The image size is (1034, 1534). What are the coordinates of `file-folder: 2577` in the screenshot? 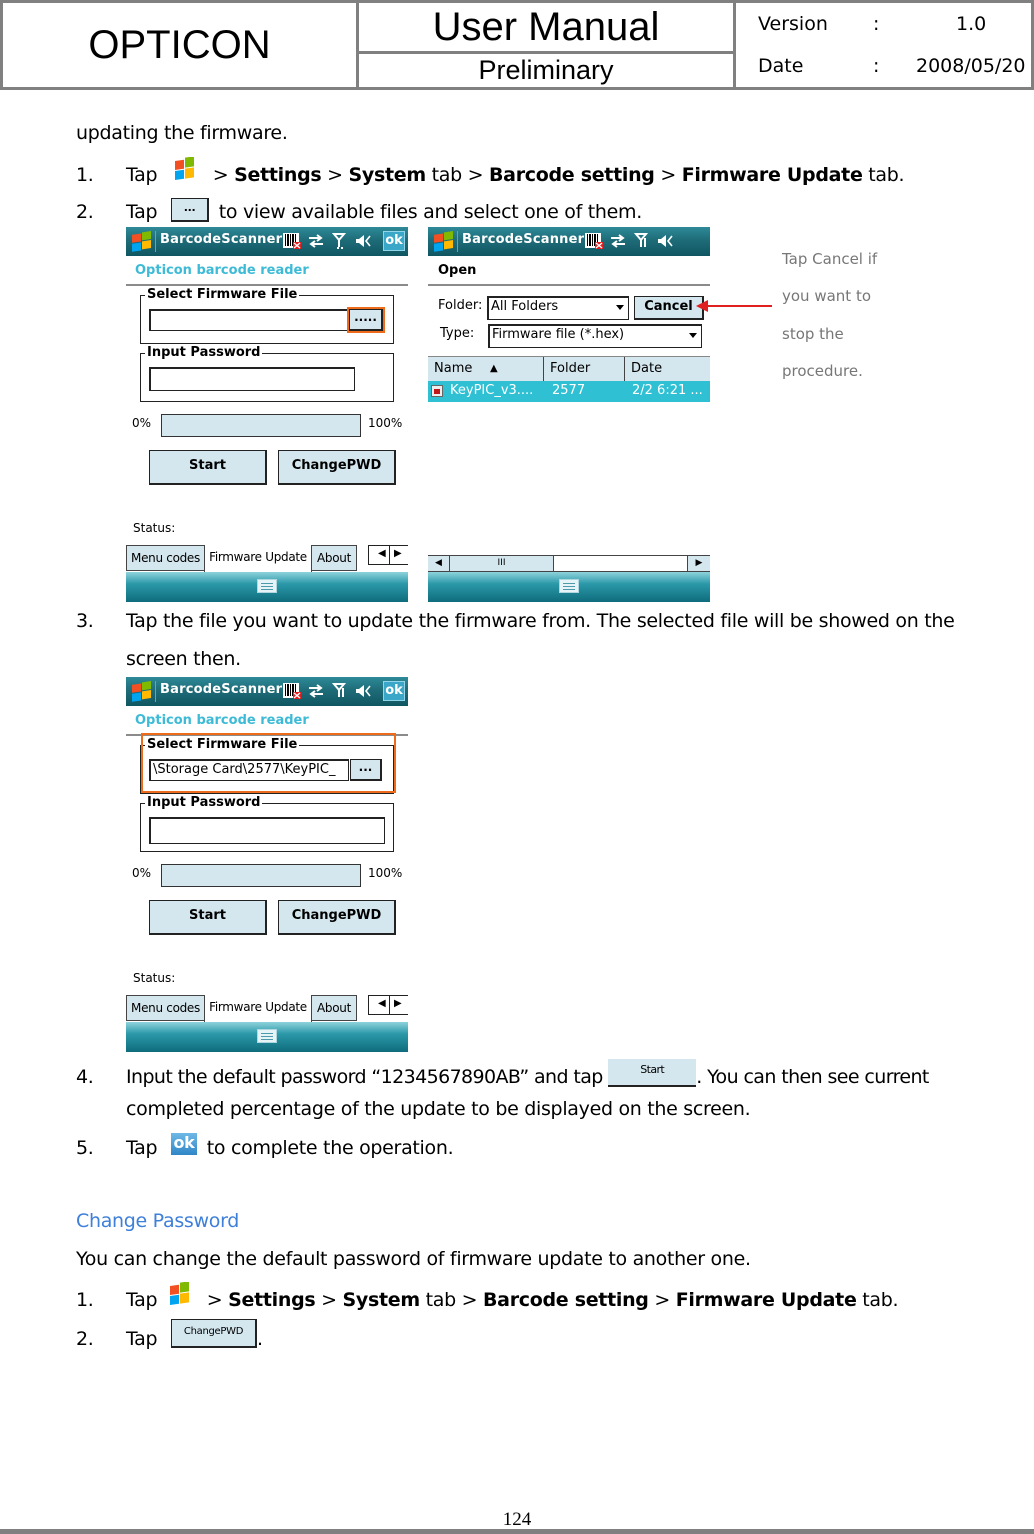 It's located at (569, 390).